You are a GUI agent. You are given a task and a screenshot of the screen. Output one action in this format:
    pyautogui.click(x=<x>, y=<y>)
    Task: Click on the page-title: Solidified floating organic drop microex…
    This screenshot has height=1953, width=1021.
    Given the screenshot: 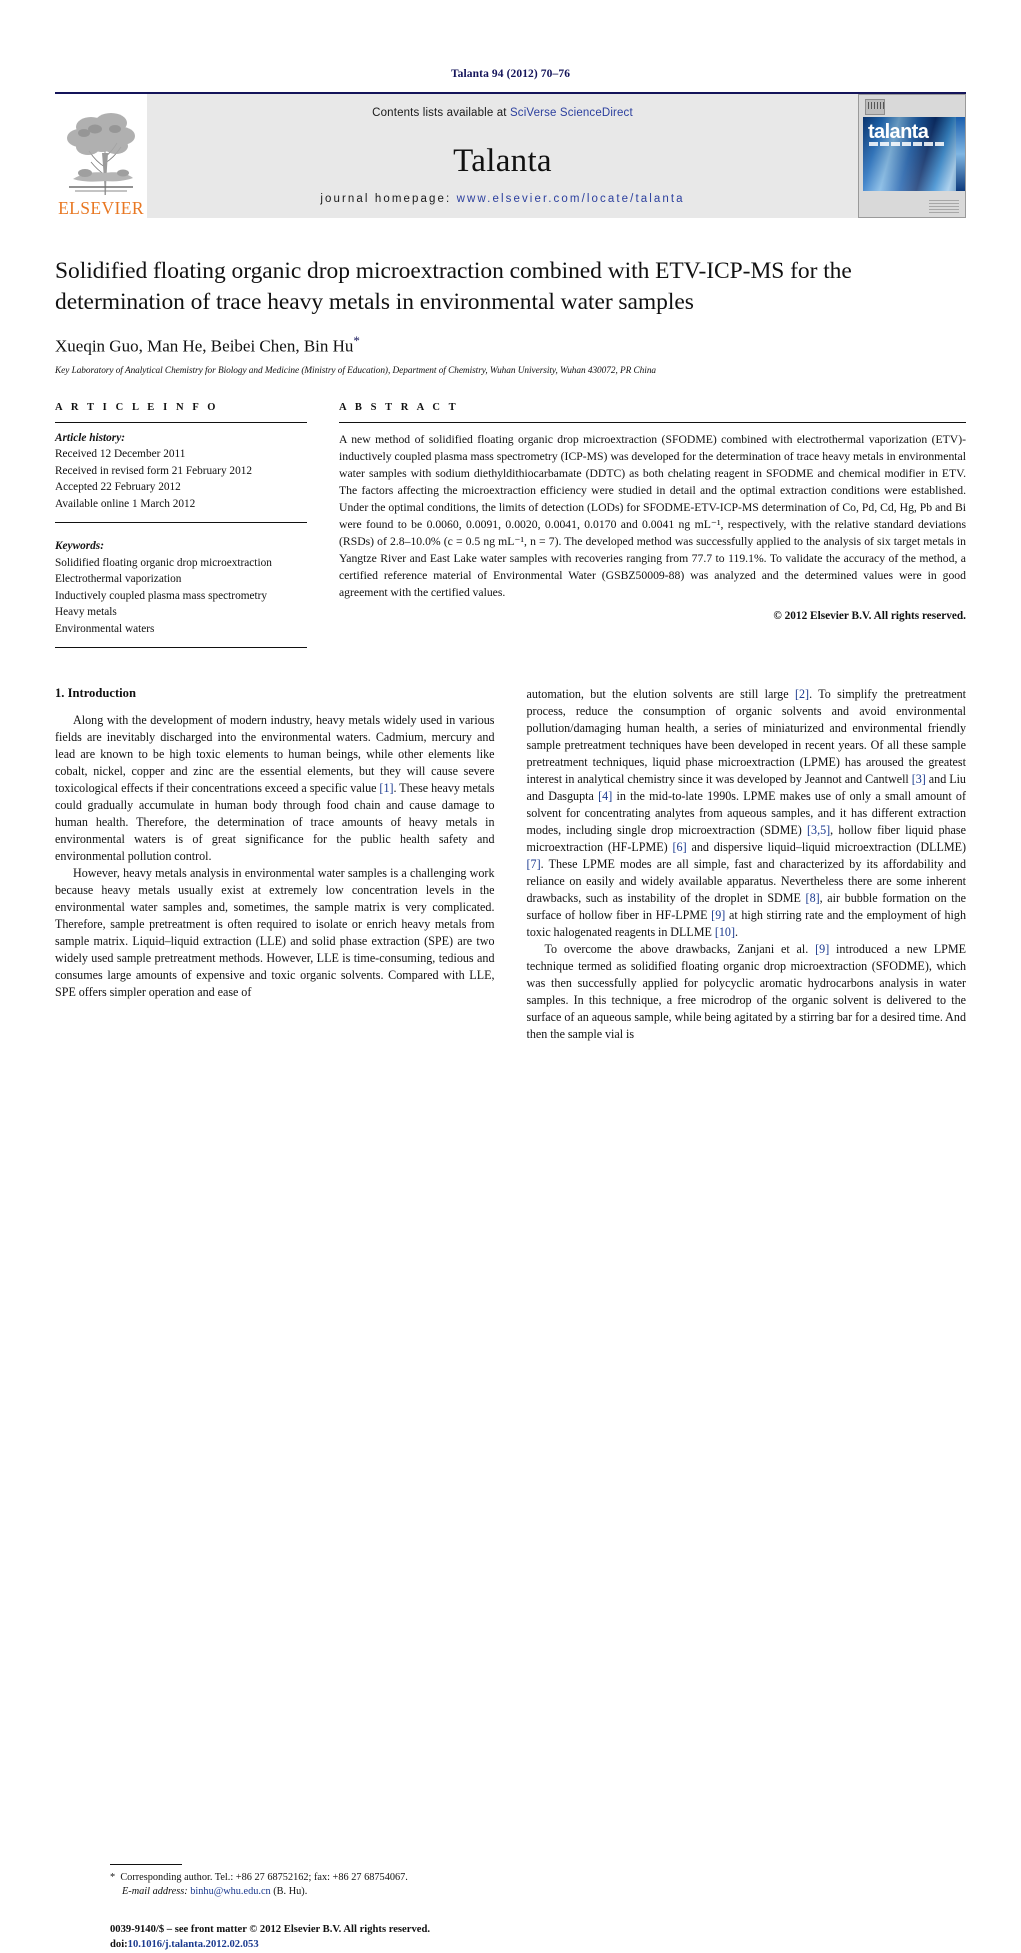 What is the action you would take?
    pyautogui.click(x=453, y=286)
    